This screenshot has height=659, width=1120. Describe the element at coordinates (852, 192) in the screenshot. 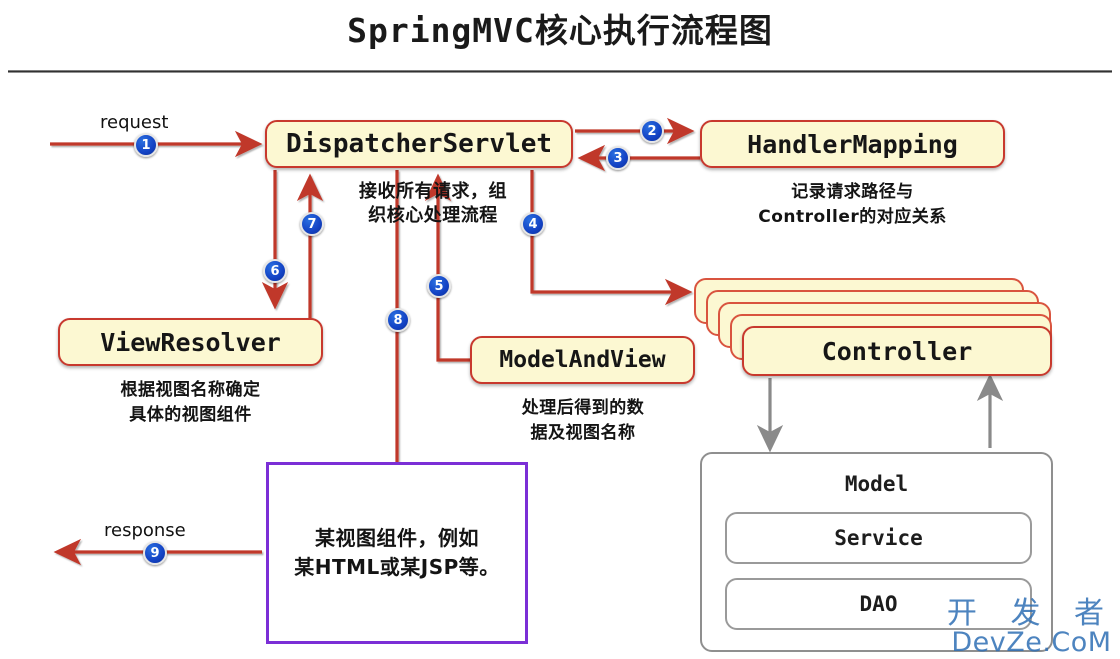

I see `caption-handler-mapping-line1: 记录请求路径与` at that location.